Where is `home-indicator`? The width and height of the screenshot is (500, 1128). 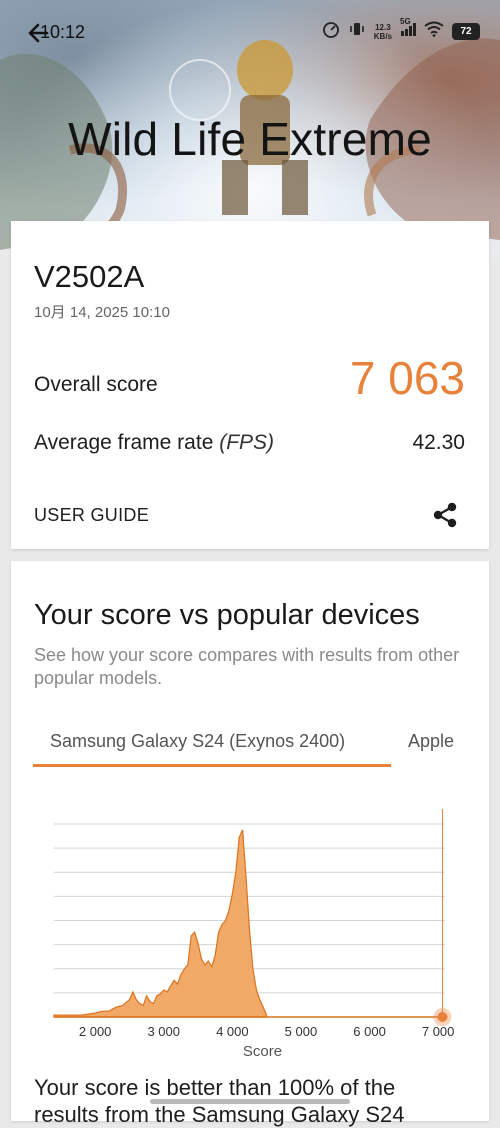
home-indicator is located at coordinates (250, 1101).